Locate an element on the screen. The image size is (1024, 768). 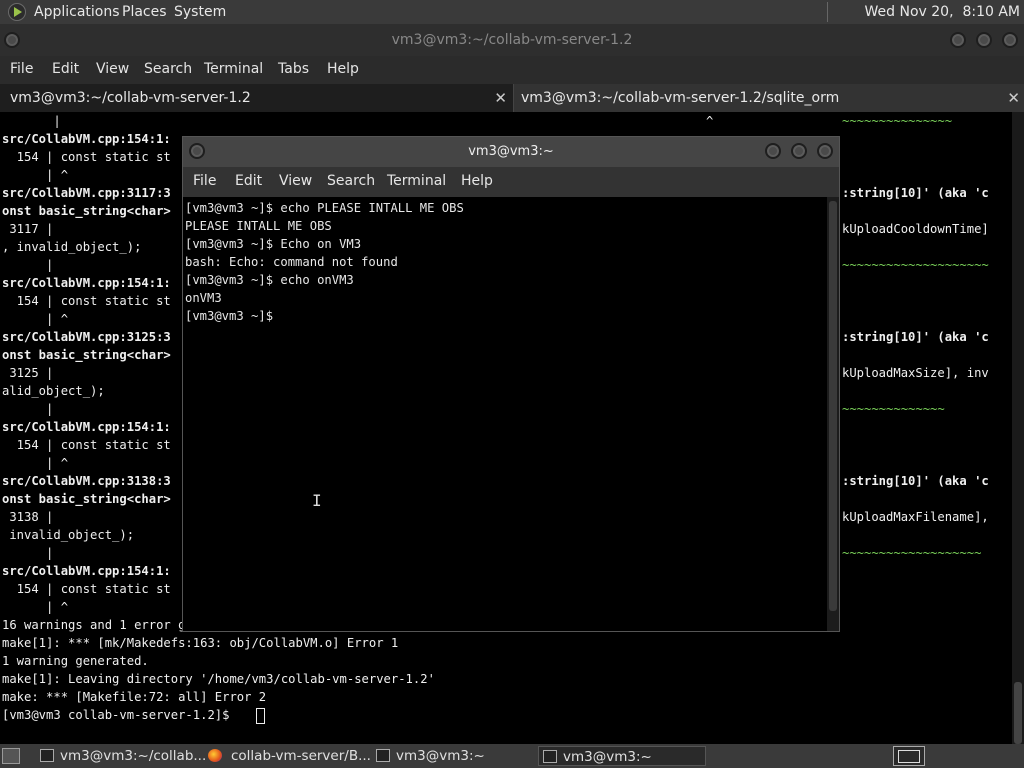
places-menu: Places is located at coordinates (144, 12).